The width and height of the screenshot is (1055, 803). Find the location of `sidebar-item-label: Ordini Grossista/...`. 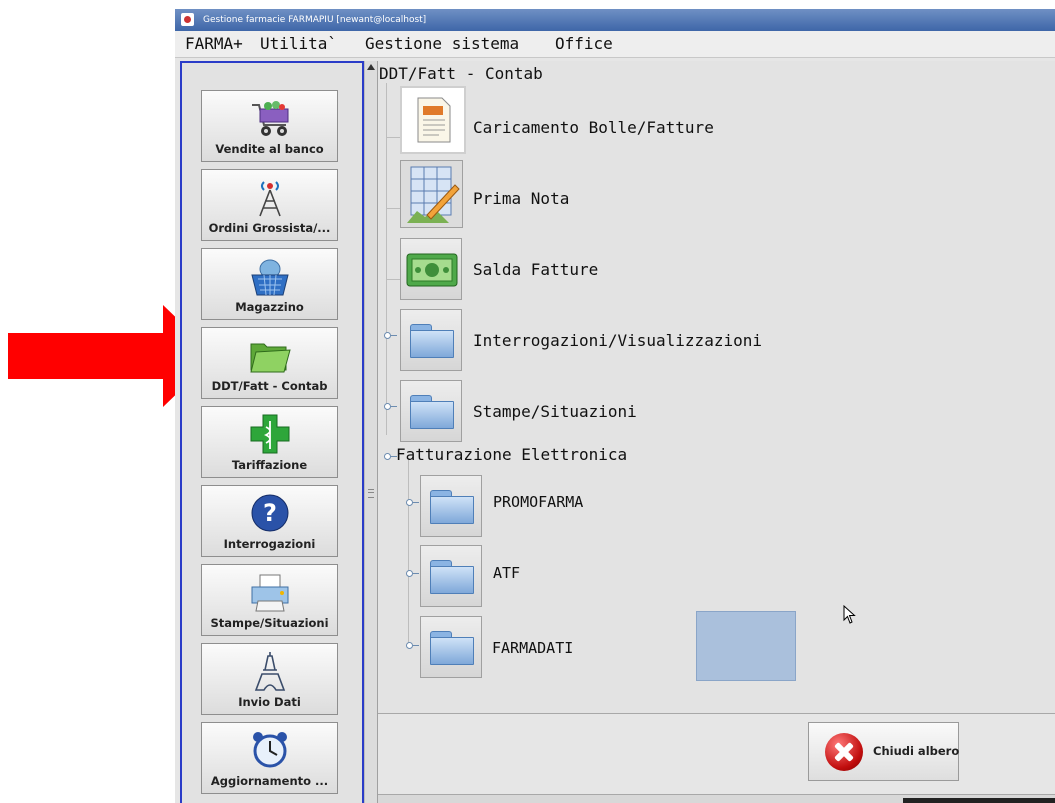

sidebar-item-label: Ordini Grossista/... is located at coordinates (269, 228).